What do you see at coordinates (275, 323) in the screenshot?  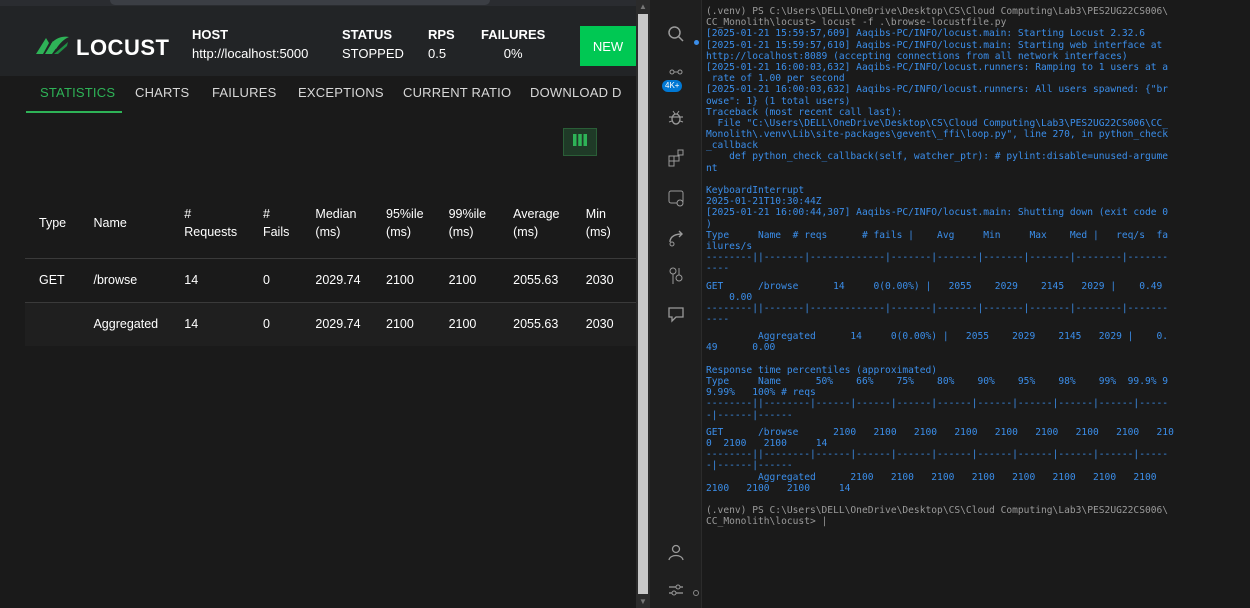 I see `cell-fails: 0` at bounding box center [275, 323].